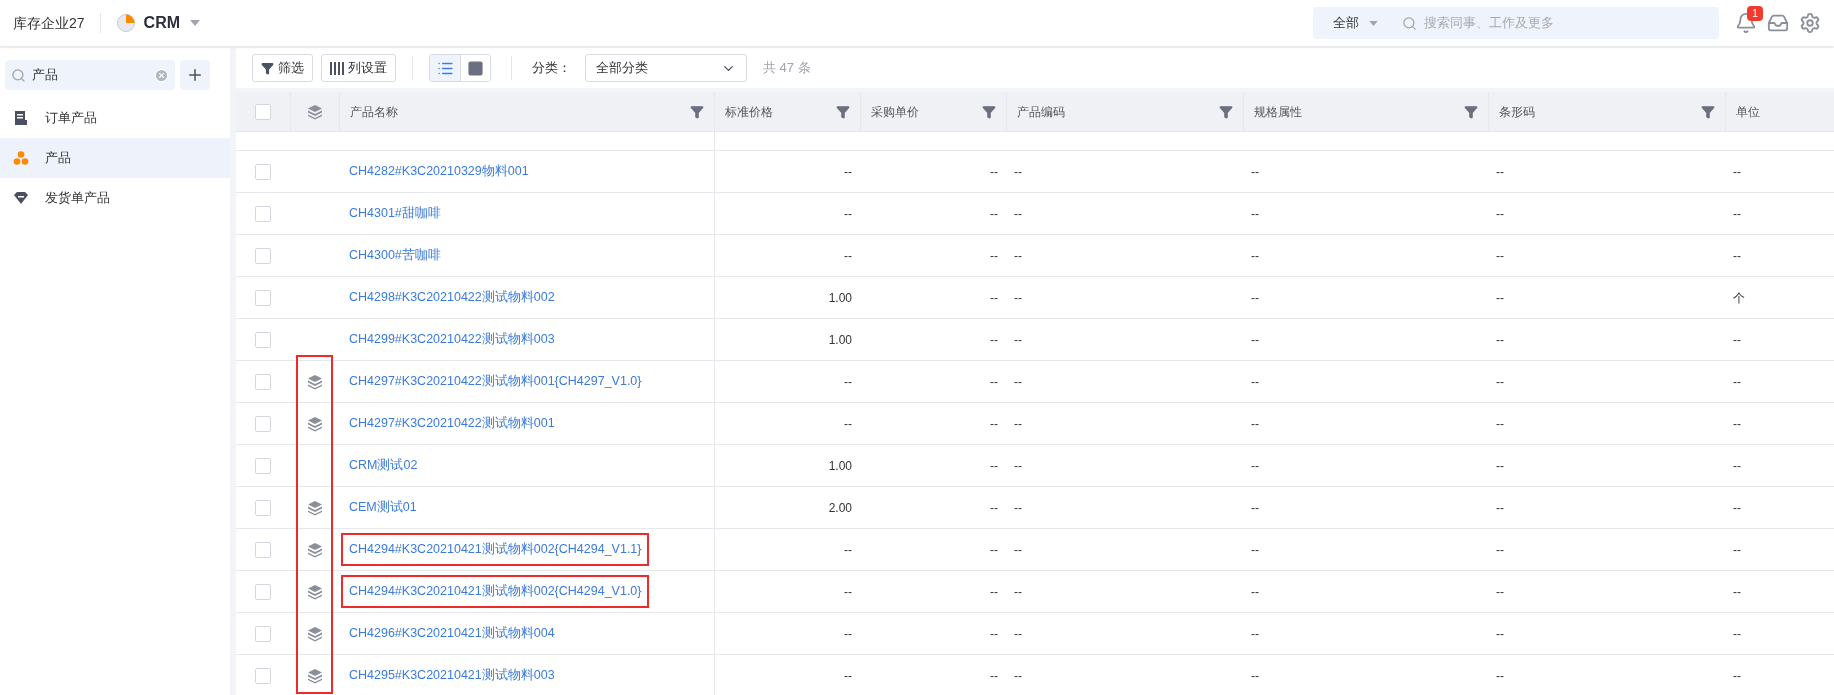 The height and width of the screenshot is (695, 1834). What do you see at coordinates (452, 297) in the screenshot?
I see `product-name-link: CH4298#K3C20210422测试物料002` at bounding box center [452, 297].